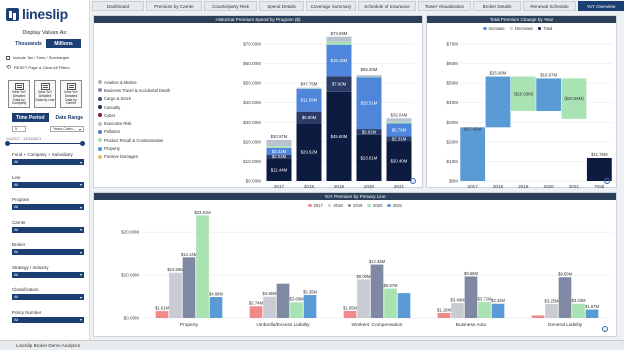  What do you see at coordinates (175, 269) in the screenshot?
I see `bar-data-label: $10.55M` at bounding box center [175, 269].